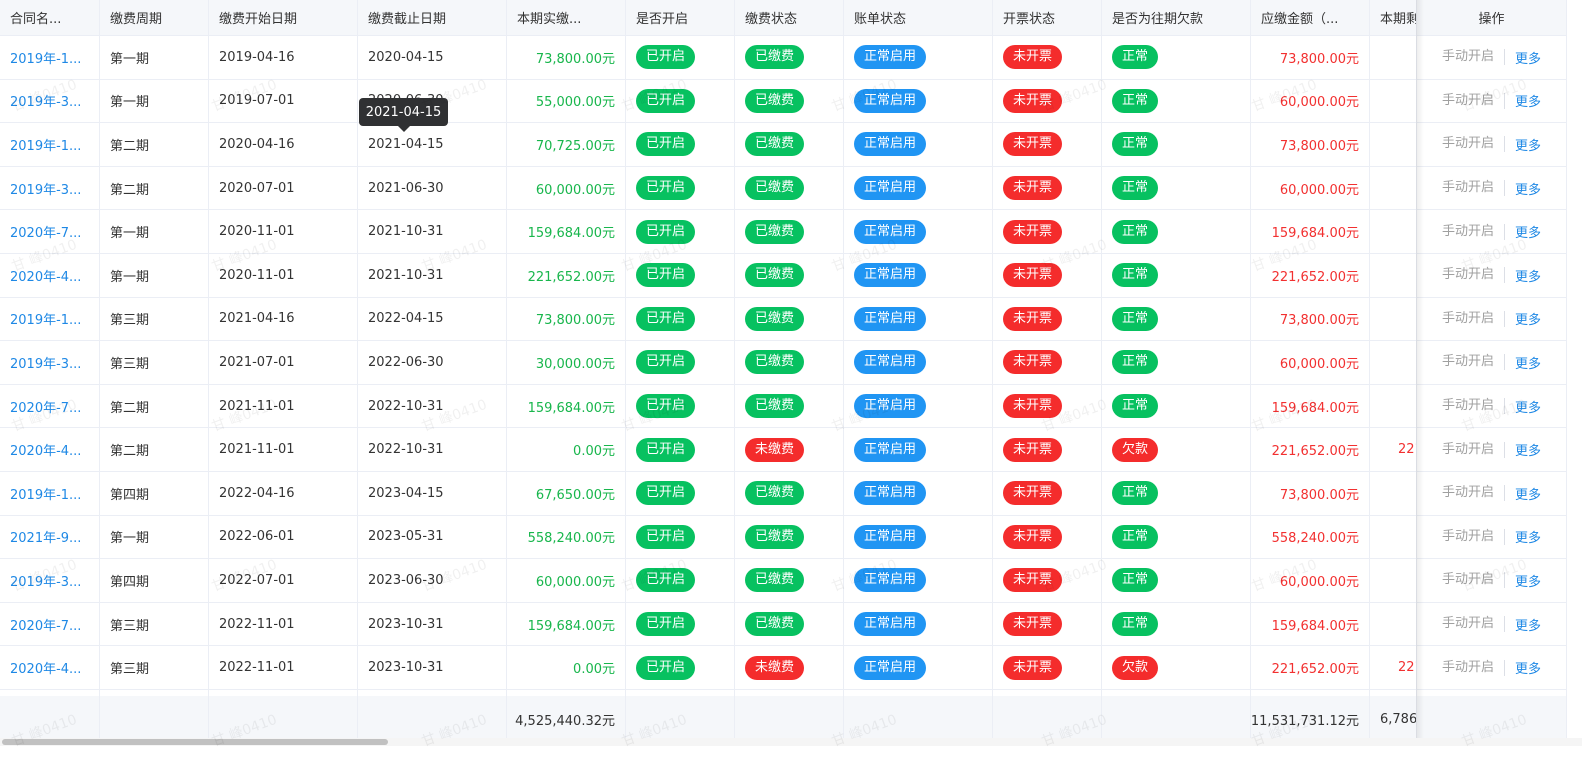 This screenshot has height=760, width=1582. I want to click on start-date-cell: 2019-04-16, so click(283, 58).